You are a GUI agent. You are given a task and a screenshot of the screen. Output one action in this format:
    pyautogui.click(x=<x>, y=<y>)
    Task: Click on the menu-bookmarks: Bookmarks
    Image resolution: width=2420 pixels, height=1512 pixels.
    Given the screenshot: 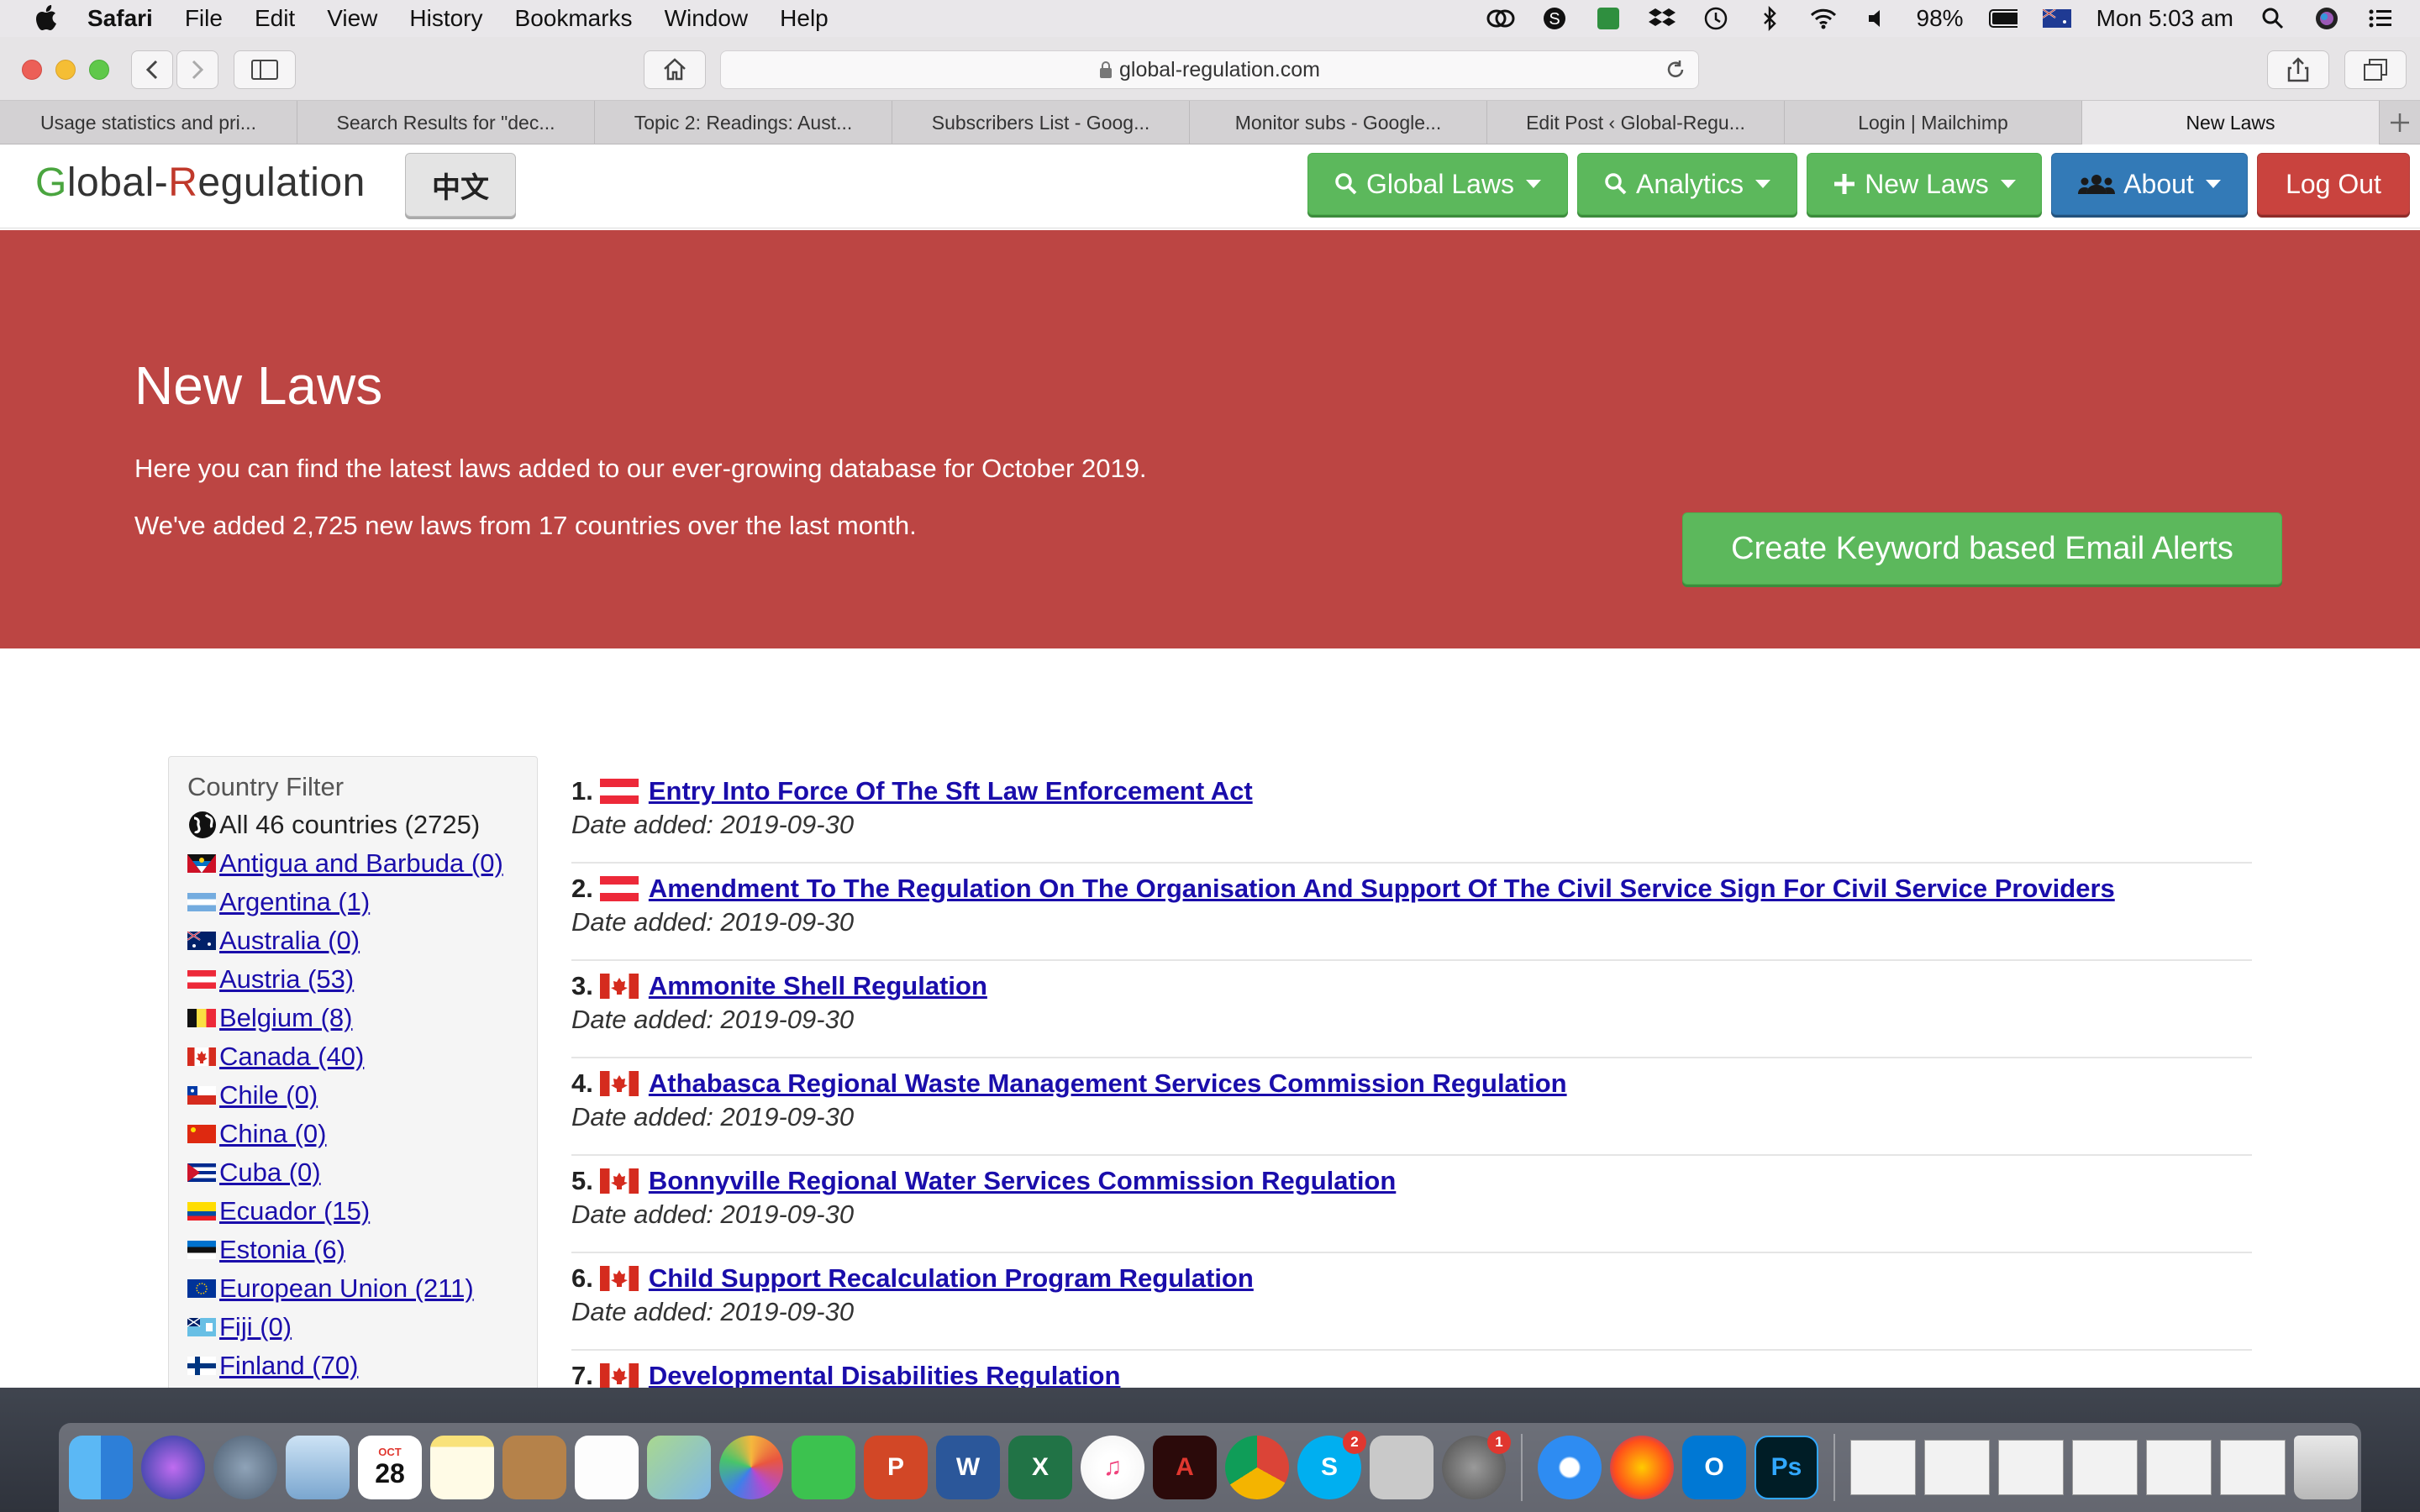 What is the action you would take?
    pyautogui.click(x=574, y=18)
    